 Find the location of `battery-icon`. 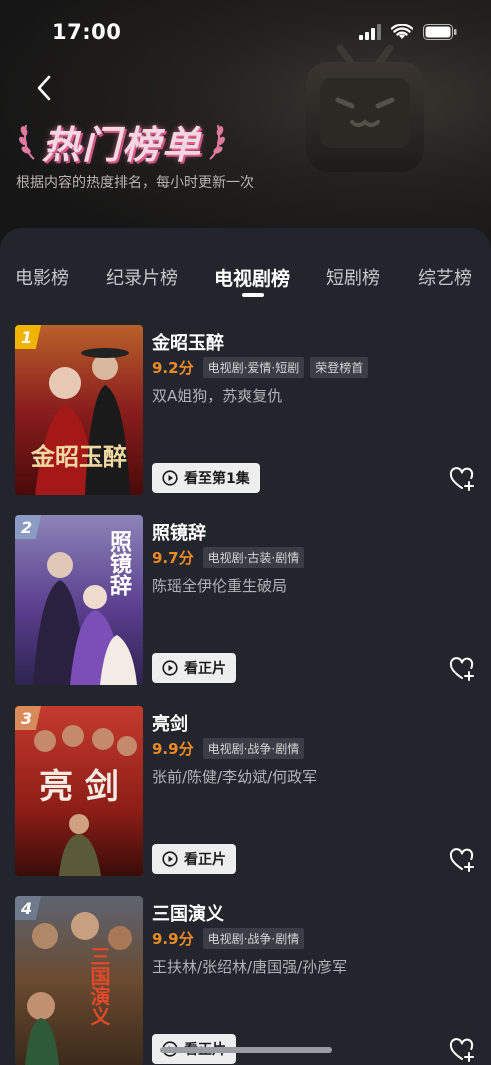

battery-icon is located at coordinates (440, 32).